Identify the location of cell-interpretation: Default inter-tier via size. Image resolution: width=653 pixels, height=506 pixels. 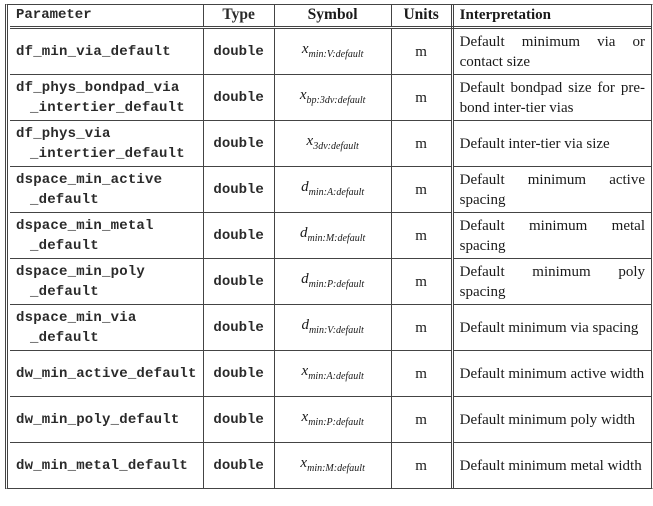
(551, 143).